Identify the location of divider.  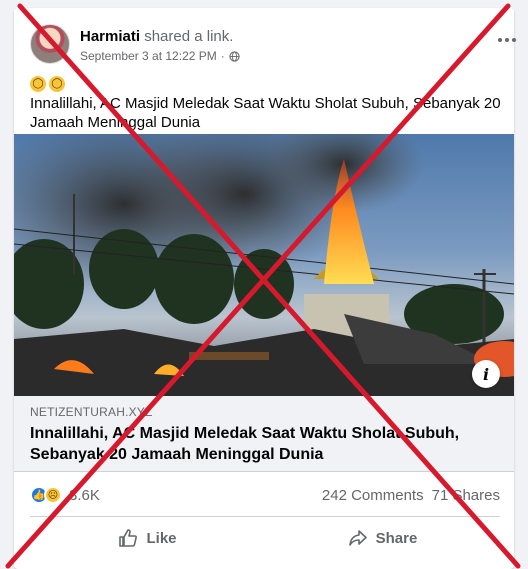
(265, 516).